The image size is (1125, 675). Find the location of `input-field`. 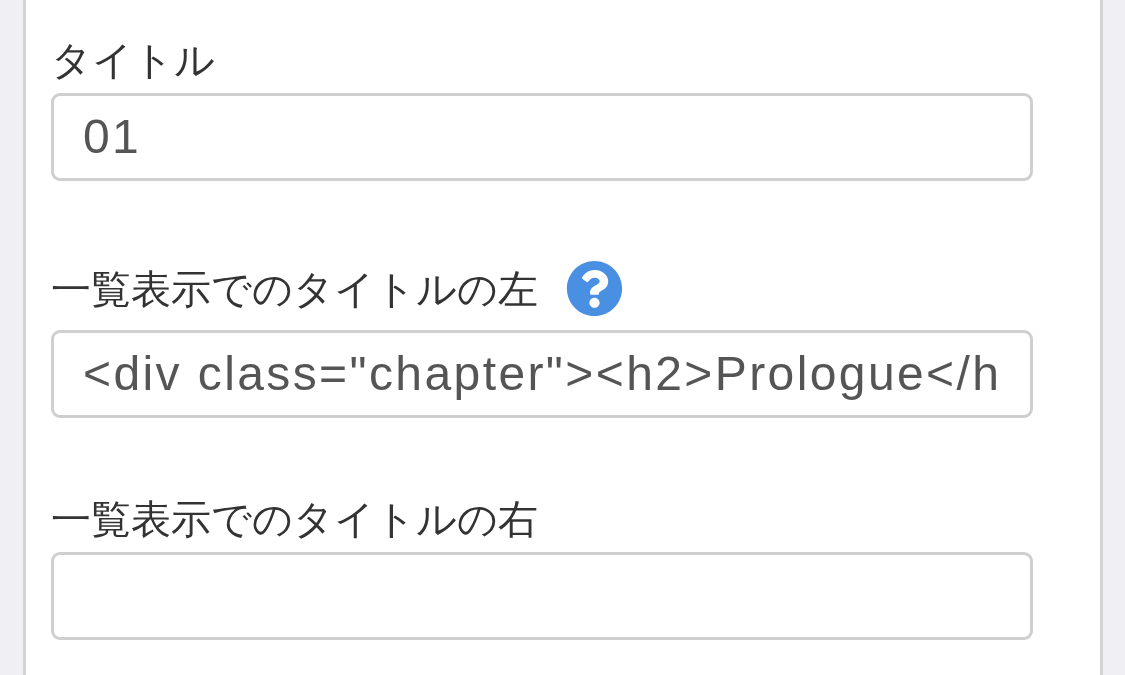

input-field is located at coordinates (542, 596).